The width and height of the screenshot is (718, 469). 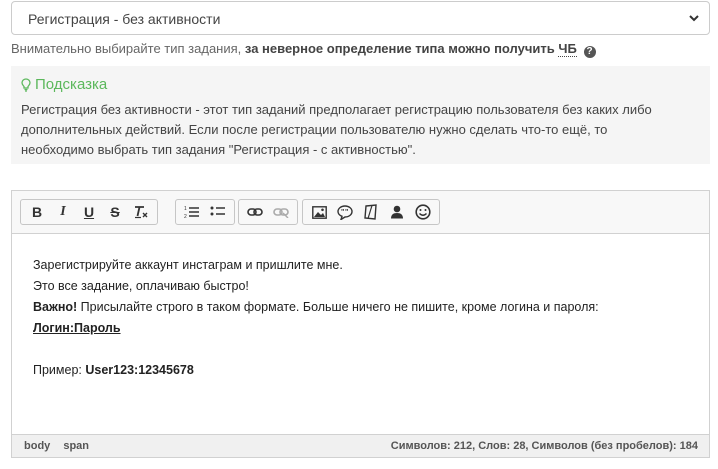 What do you see at coordinates (37, 446) in the screenshot?
I see `path-item-body: body` at bounding box center [37, 446].